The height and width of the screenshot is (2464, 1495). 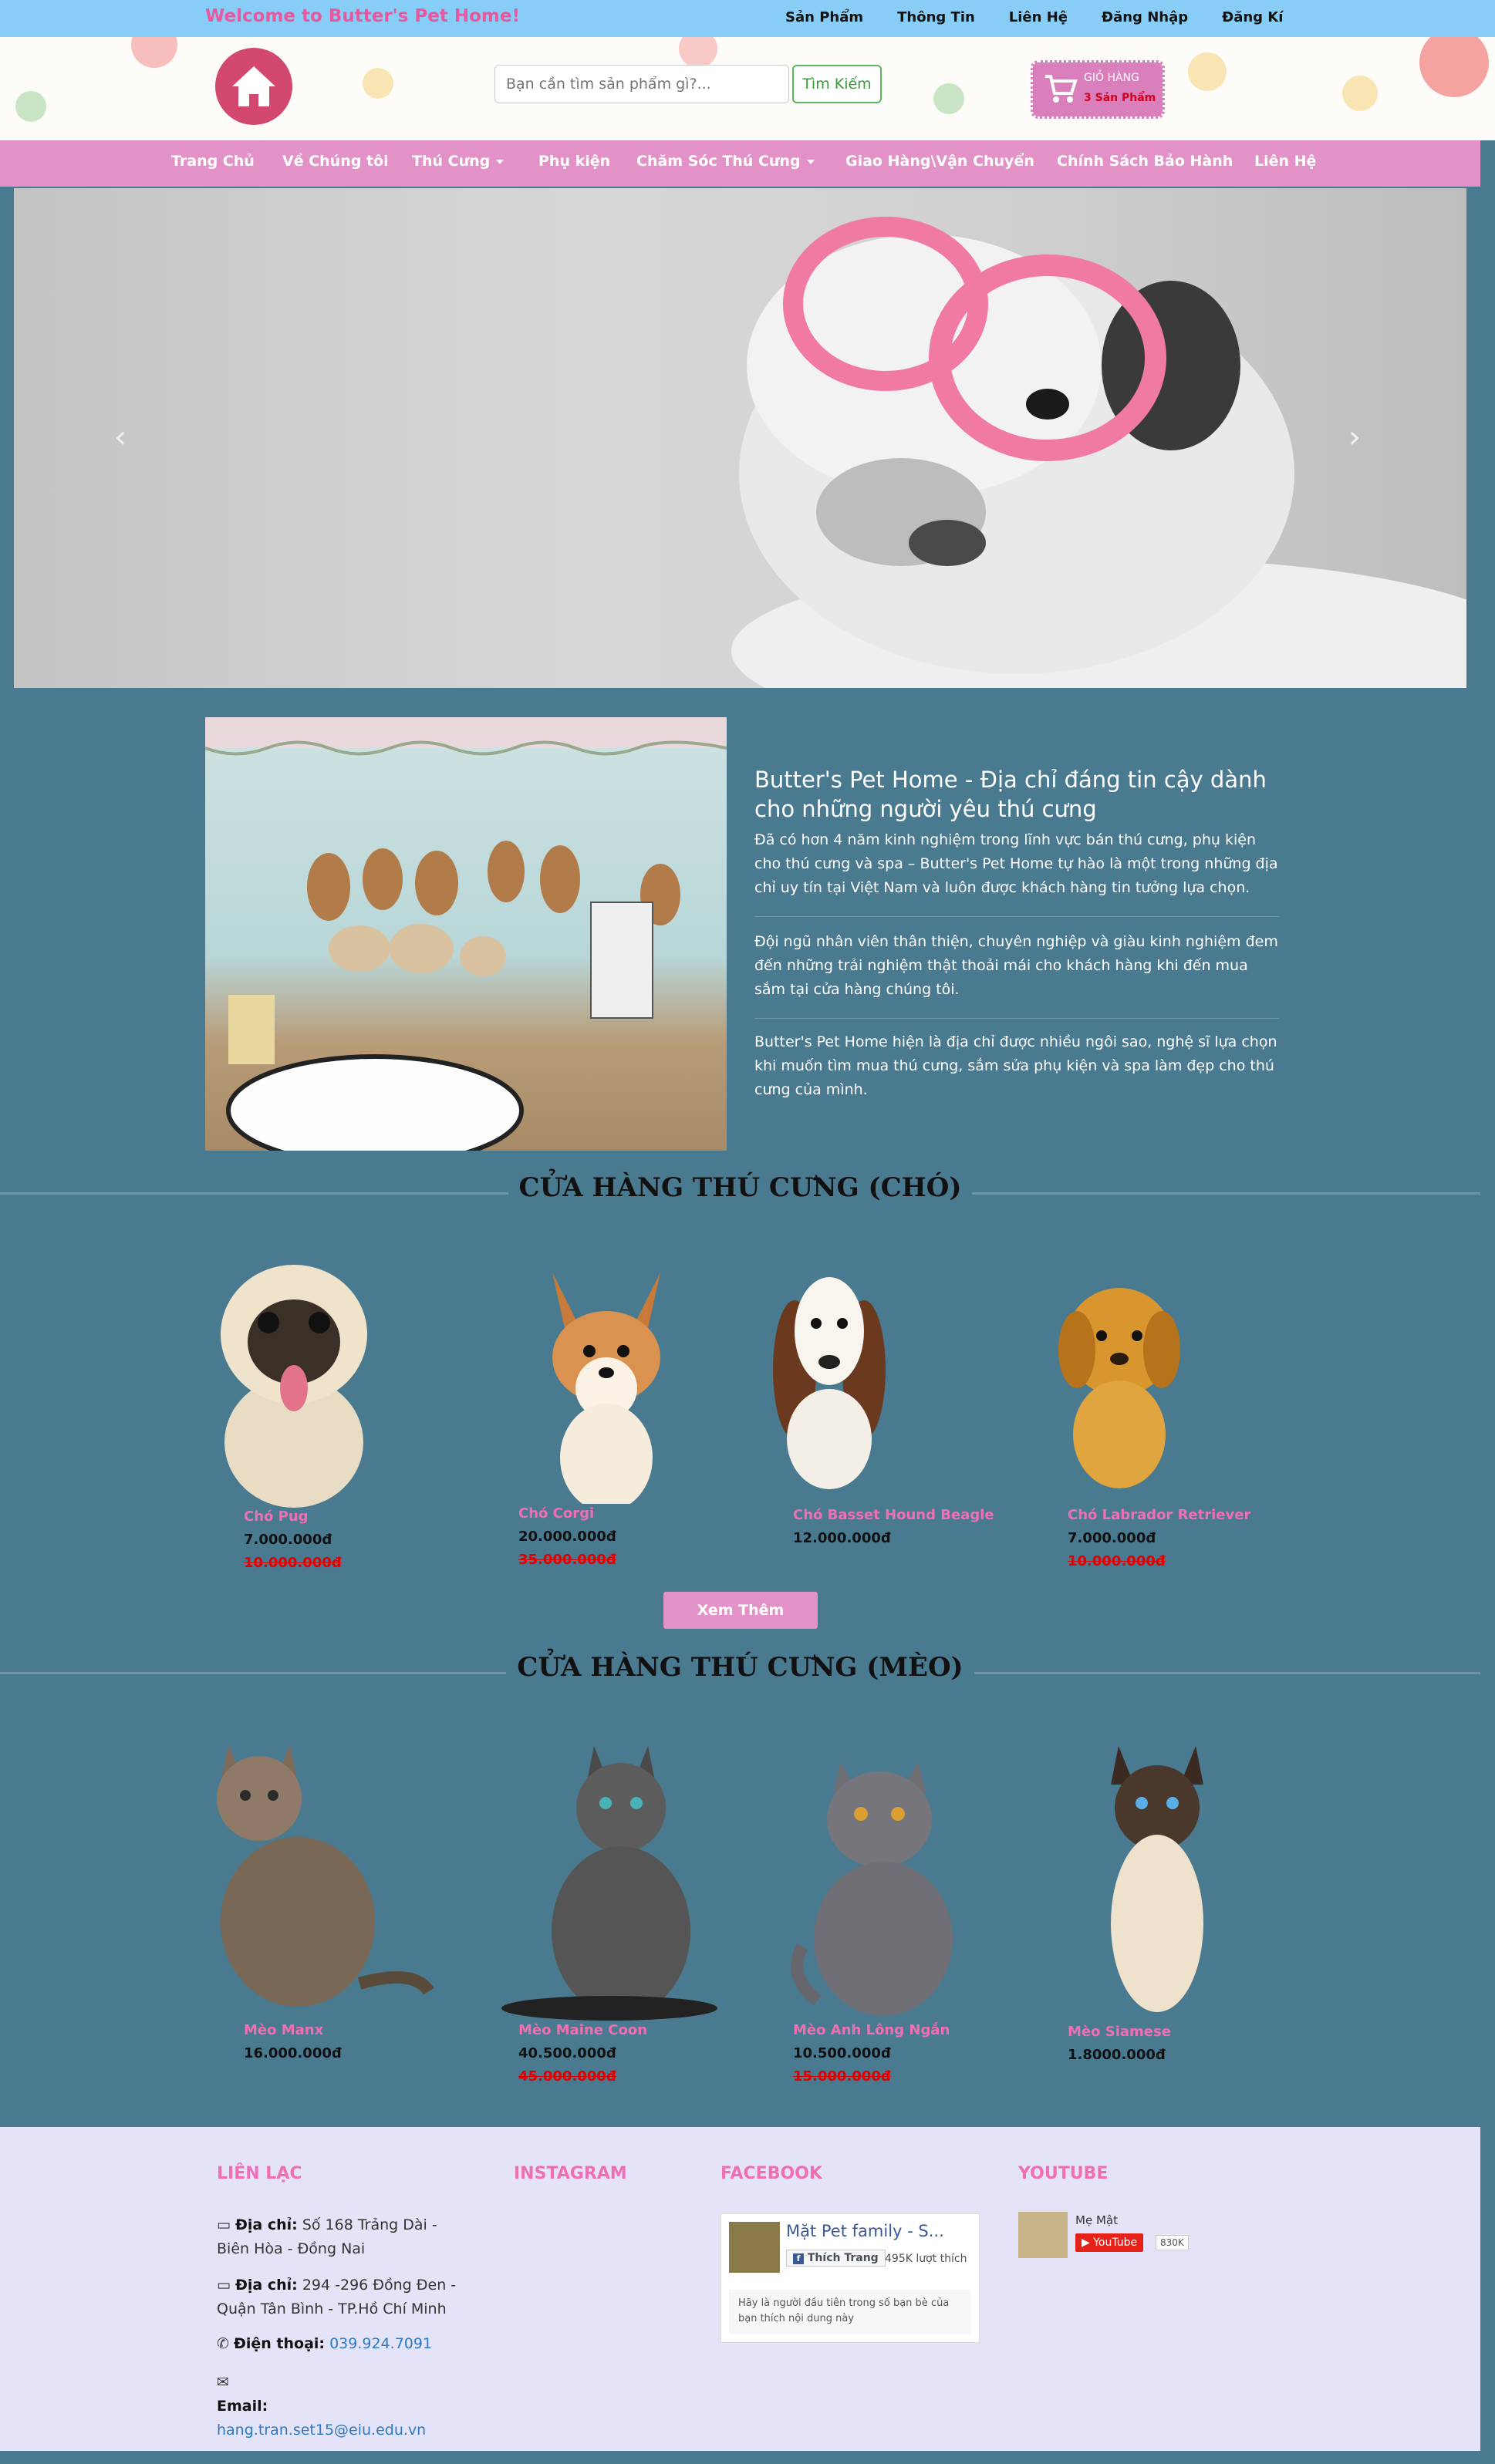 What do you see at coordinates (1145, 161) in the screenshot?
I see `nav-warranty: Chính Sách Bảo Hành` at bounding box center [1145, 161].